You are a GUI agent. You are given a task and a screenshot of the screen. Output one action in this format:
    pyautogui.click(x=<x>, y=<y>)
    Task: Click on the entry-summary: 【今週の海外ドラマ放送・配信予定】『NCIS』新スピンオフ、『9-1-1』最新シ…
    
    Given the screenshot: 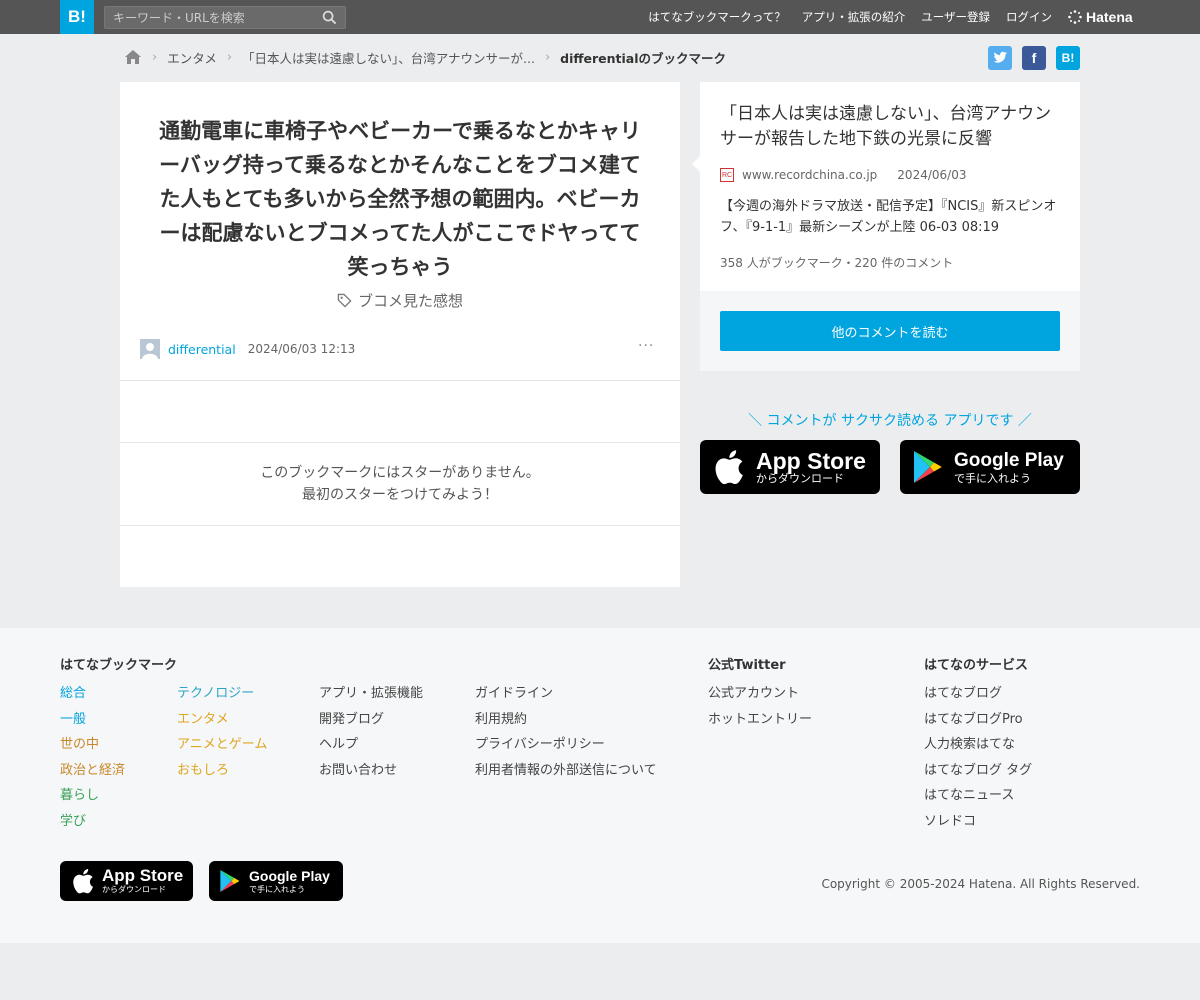 What is the action you would take?
    pyautogui.click(x=890, y=217)
    